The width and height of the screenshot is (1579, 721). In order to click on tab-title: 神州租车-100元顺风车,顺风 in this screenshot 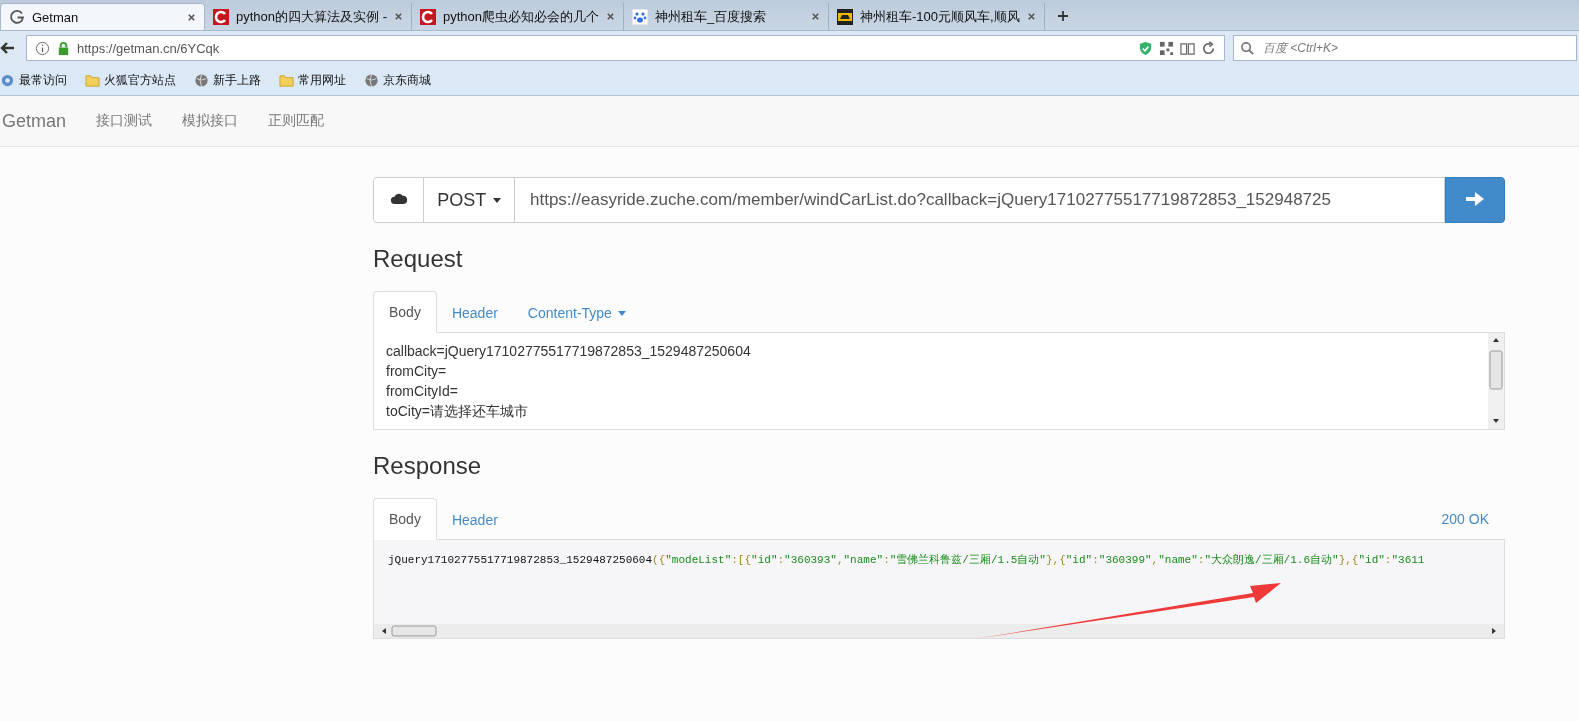, I will do `click(940, 16)`.